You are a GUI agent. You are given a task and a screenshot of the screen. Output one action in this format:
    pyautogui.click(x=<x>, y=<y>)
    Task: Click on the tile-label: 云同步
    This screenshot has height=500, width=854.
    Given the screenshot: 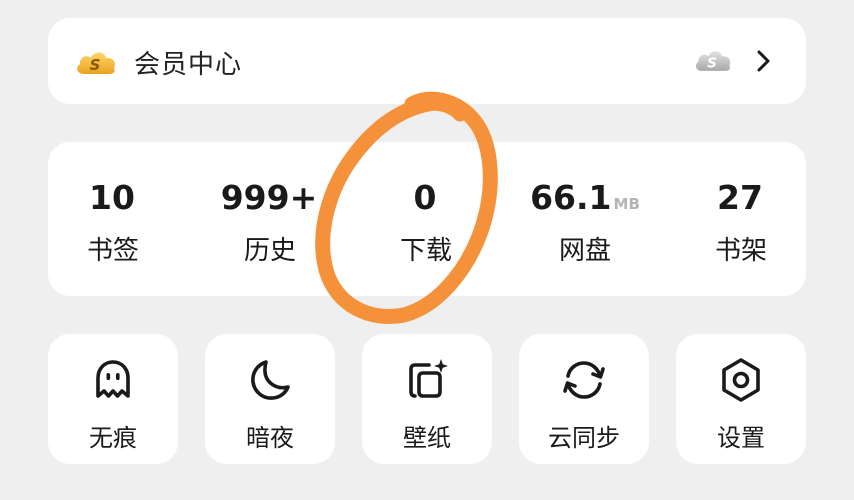 What is the action you would take?
    pyautogui.click(x=584, y=438)
    